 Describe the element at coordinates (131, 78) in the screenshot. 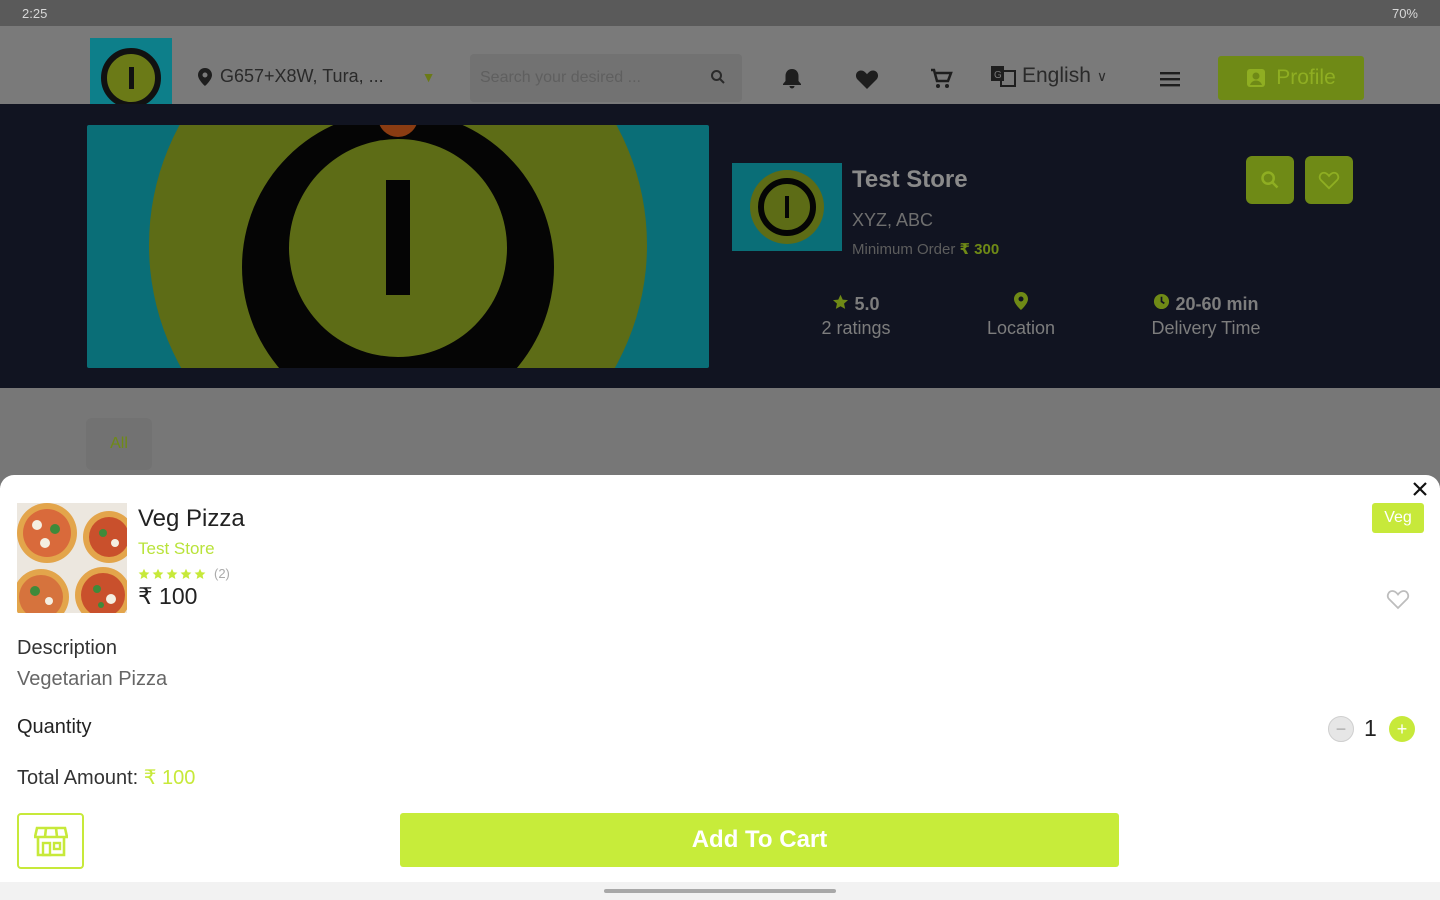

I see `power-logo-icon` at that location.